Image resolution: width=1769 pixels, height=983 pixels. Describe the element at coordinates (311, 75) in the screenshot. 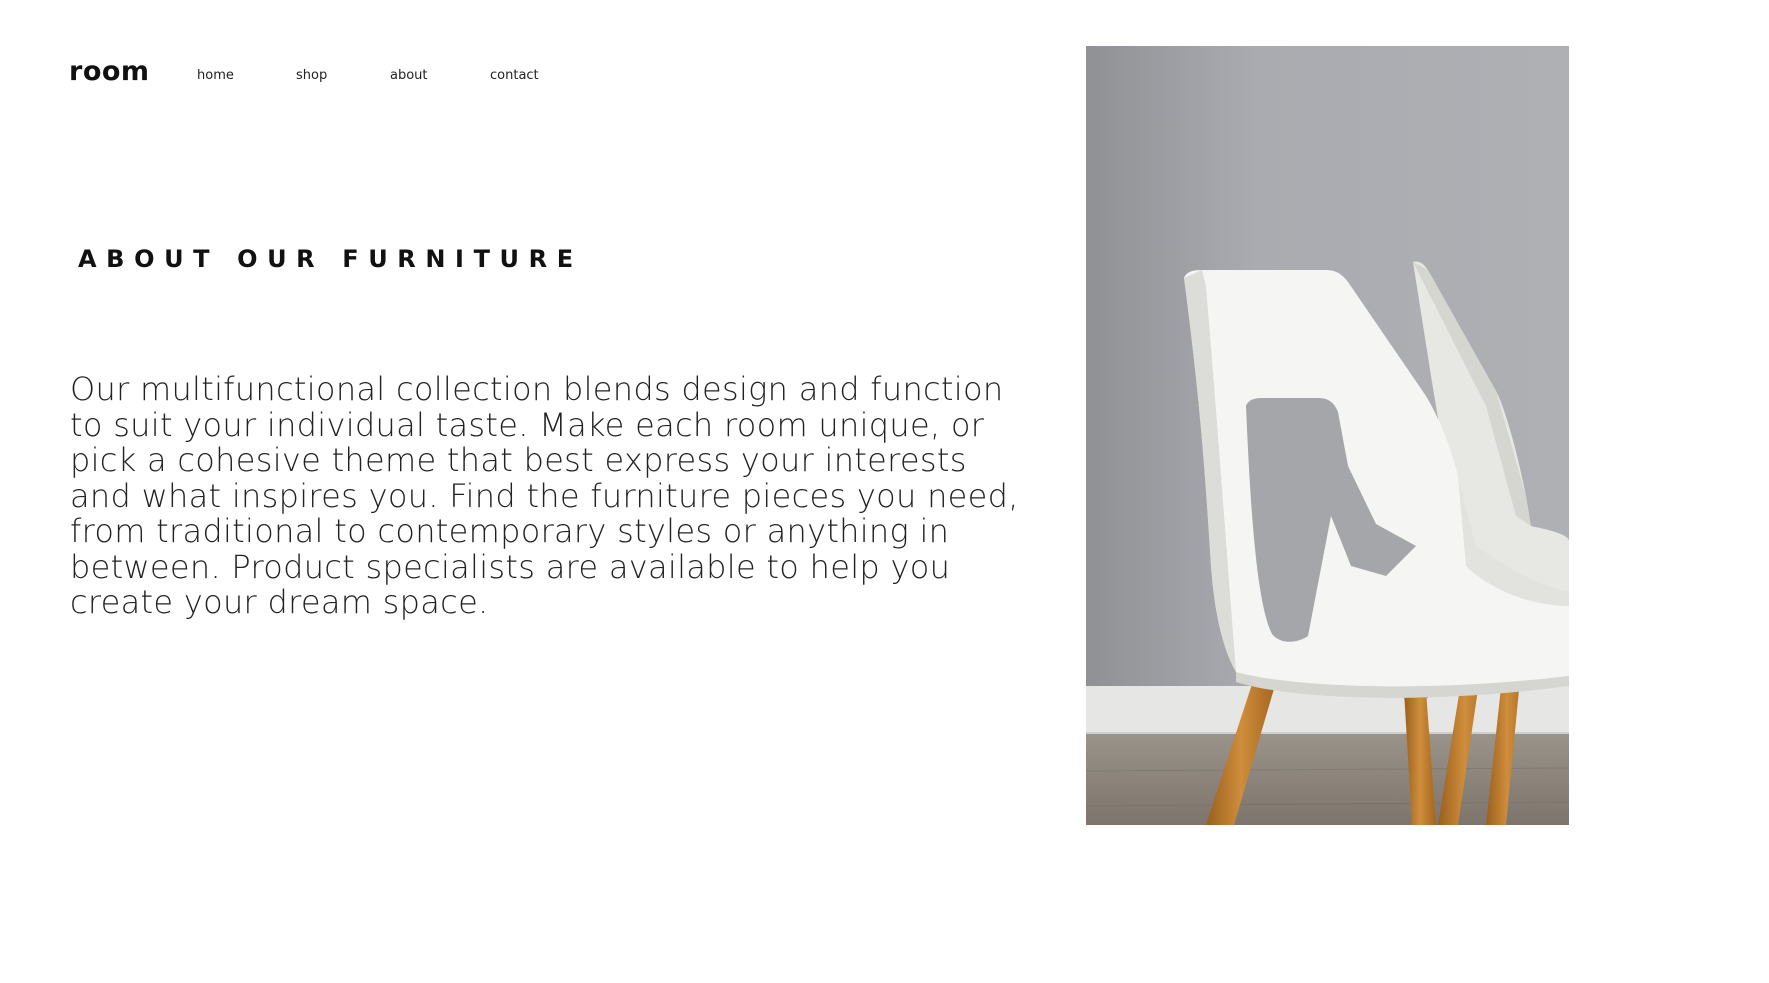

I see `nav-shop: shop` at that location.